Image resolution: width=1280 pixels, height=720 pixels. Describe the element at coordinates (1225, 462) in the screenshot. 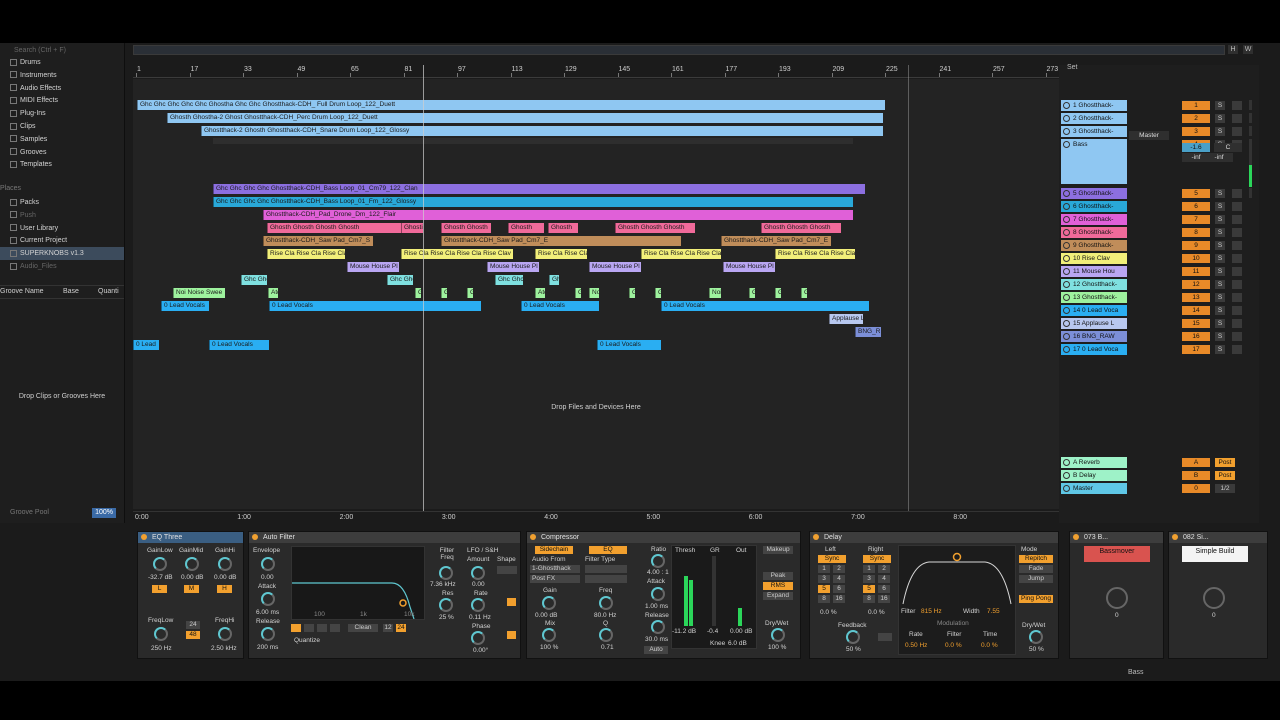

I see `send-mode-button: Post` at that location.